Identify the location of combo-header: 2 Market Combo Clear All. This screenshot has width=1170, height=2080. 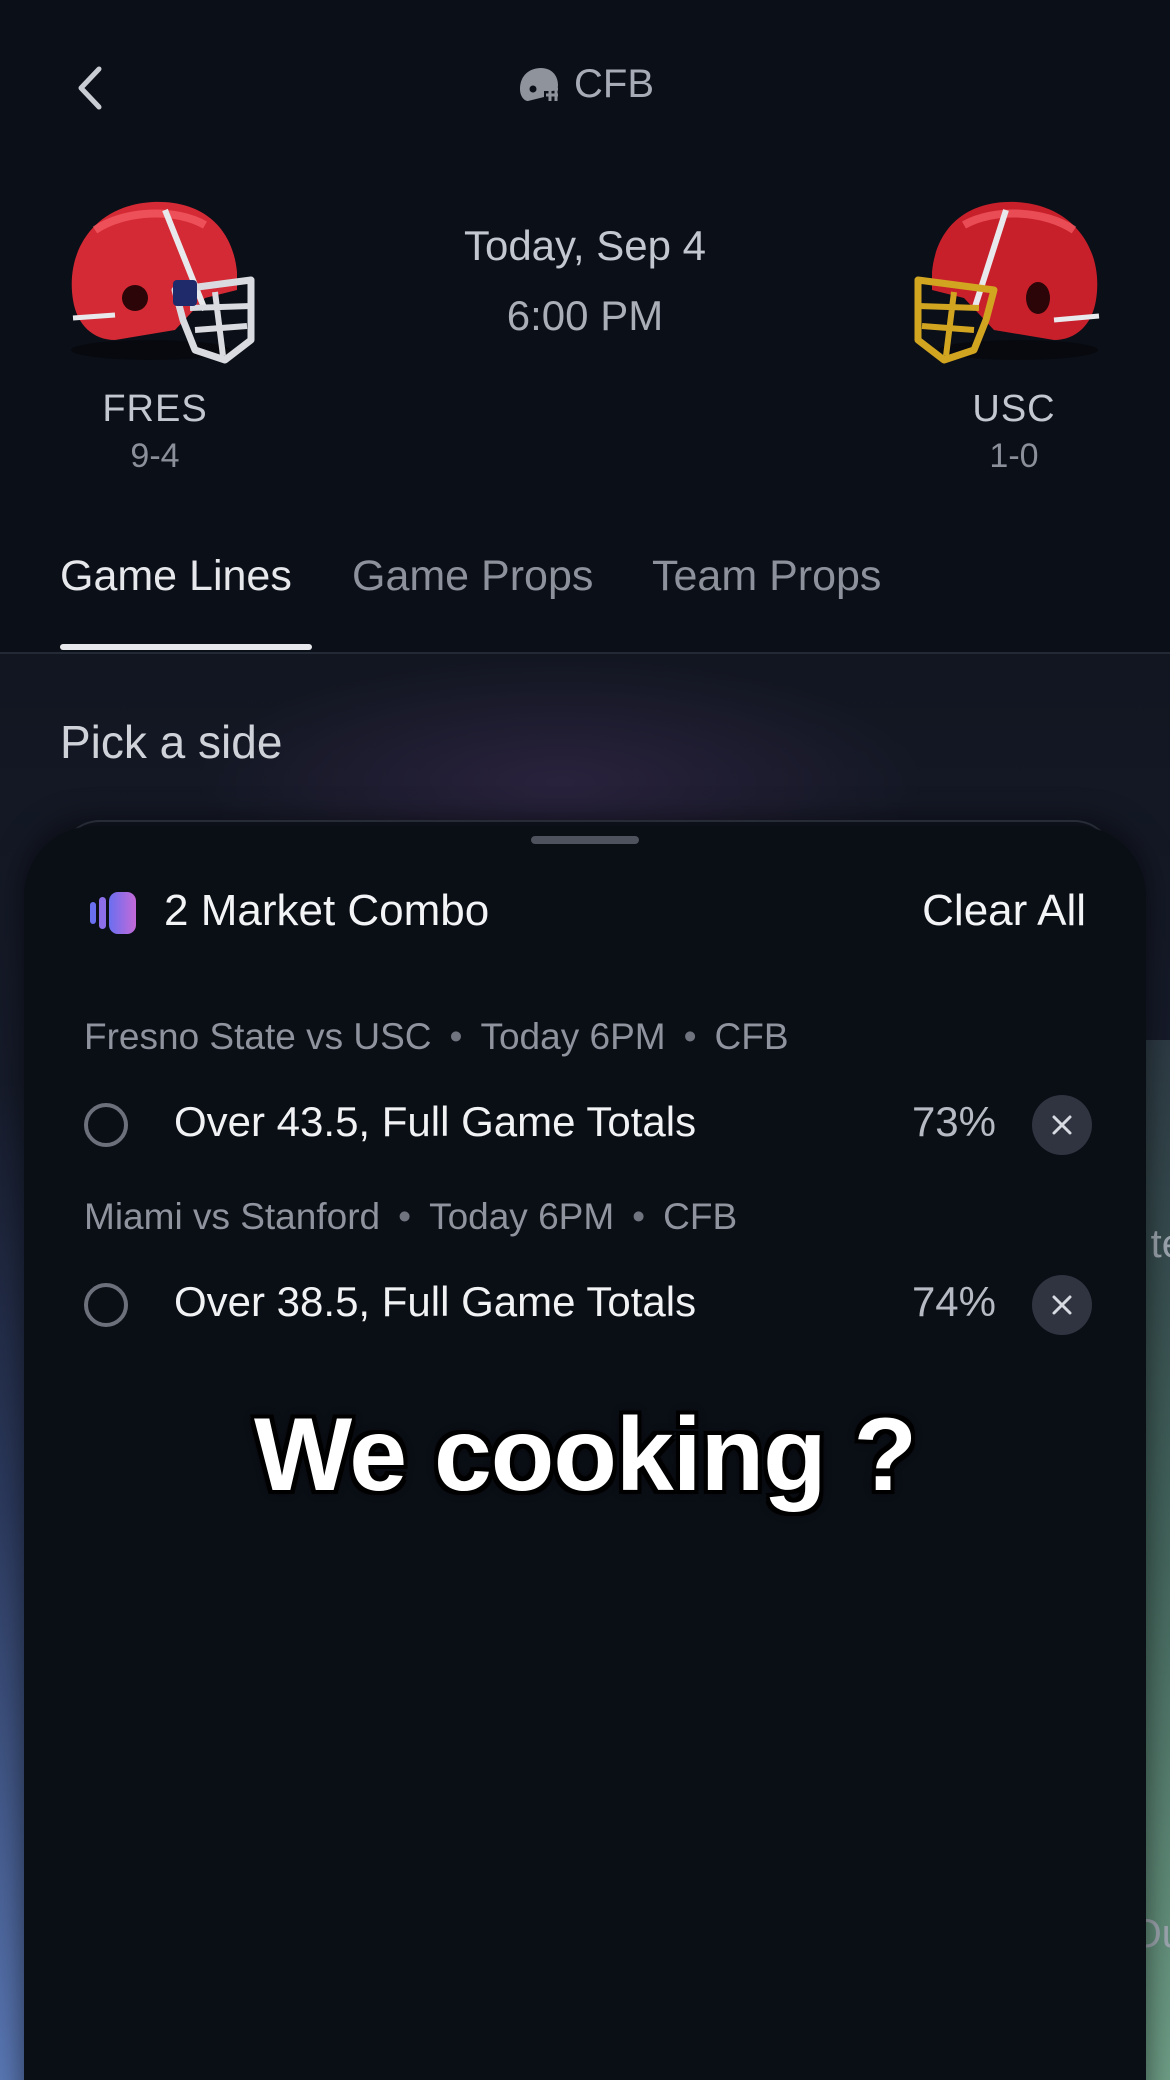
(587, 915).